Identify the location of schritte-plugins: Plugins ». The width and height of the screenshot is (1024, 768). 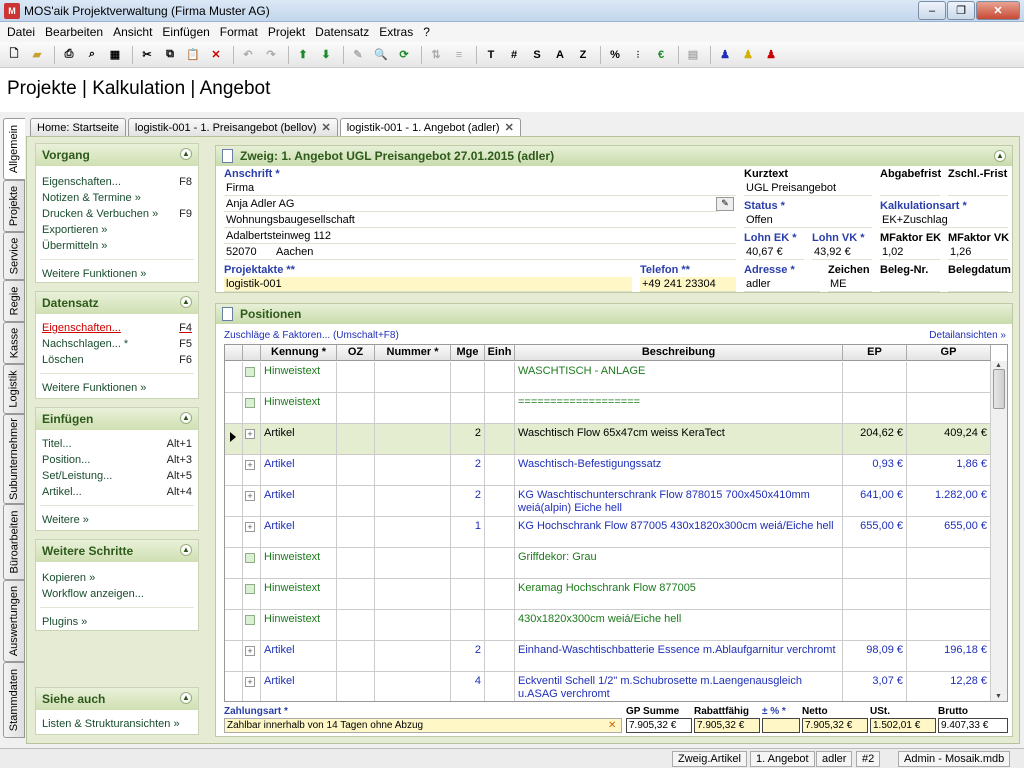
(117, 622).